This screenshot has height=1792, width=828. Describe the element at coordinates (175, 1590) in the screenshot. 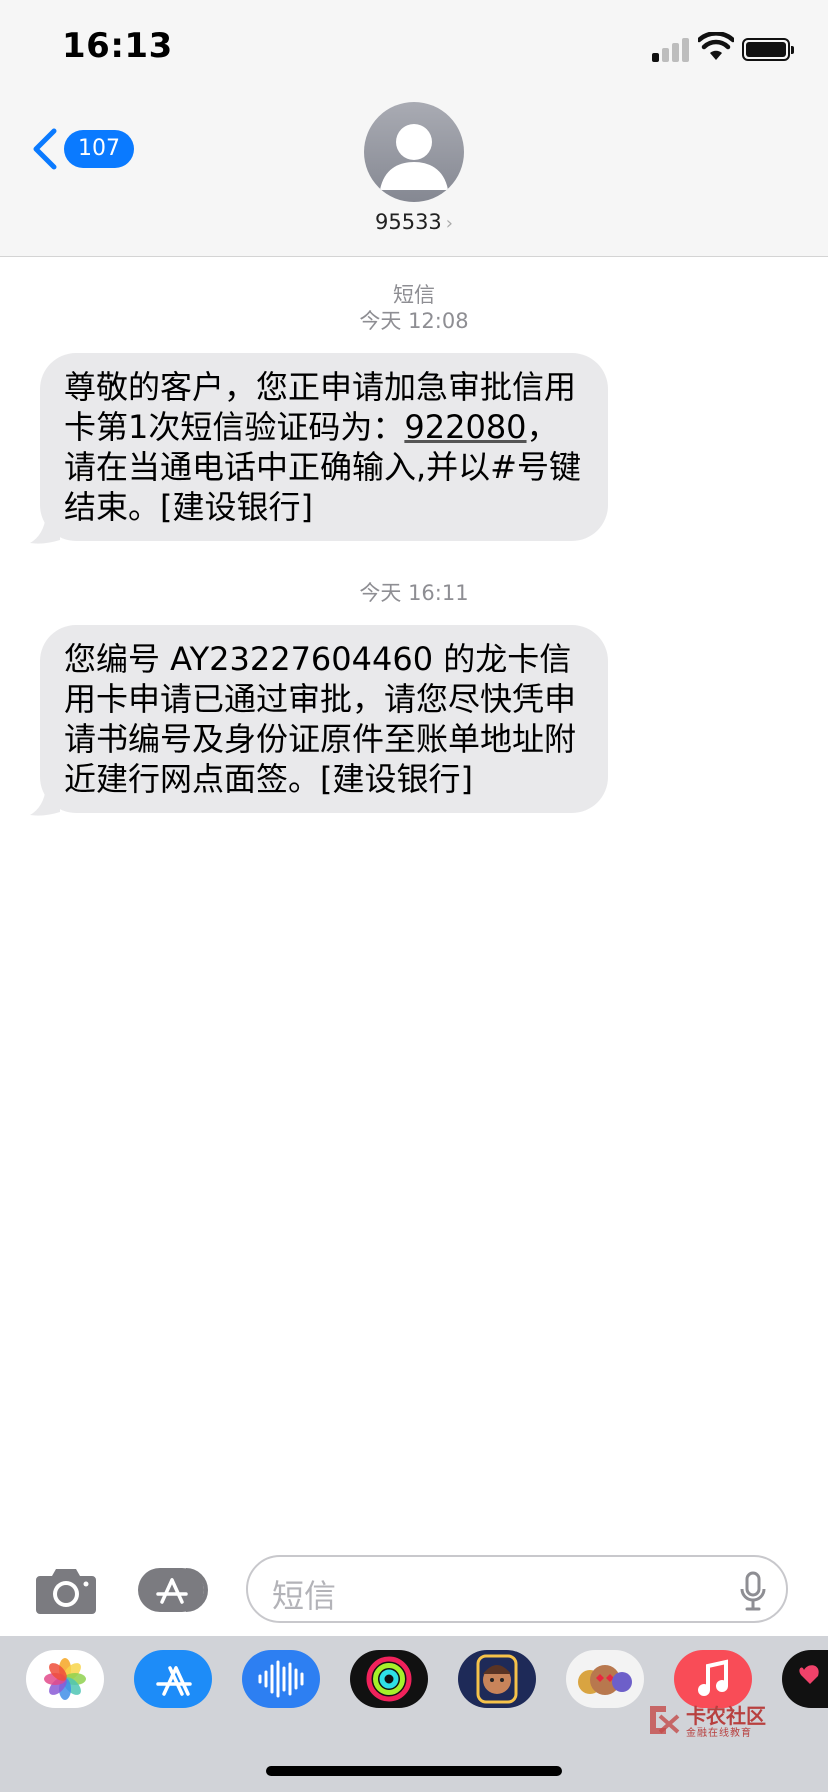

I see `app-store-drawer-icon` at that location.